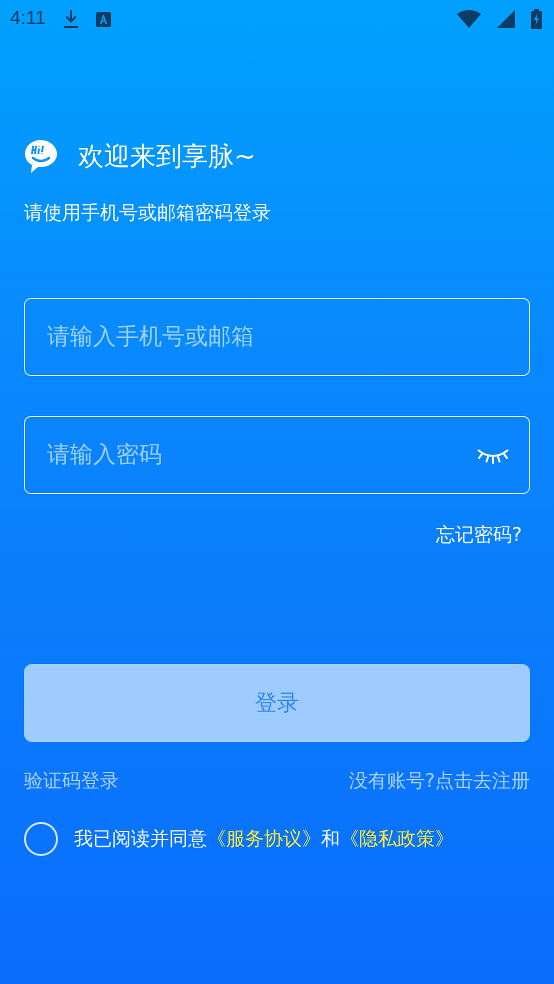 This screenshot has height=984, width=554. Describe the element at coordinates (397, 839) in the screenshot. I see `agreement-link: 《隐私政策》` at that location.